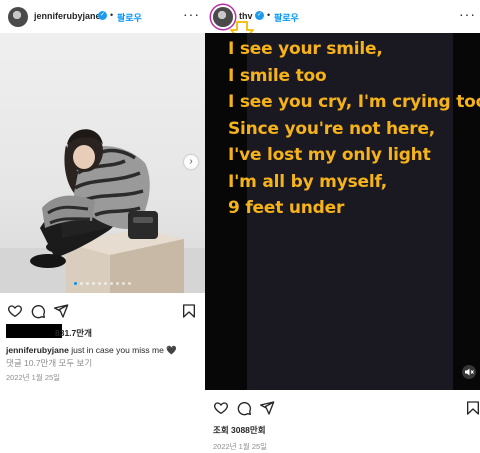 This screenshot has height=453, width=480. I want to click on post-header: jenniferubyjane ✓ • 팔로우 ···, so click(102, 16).